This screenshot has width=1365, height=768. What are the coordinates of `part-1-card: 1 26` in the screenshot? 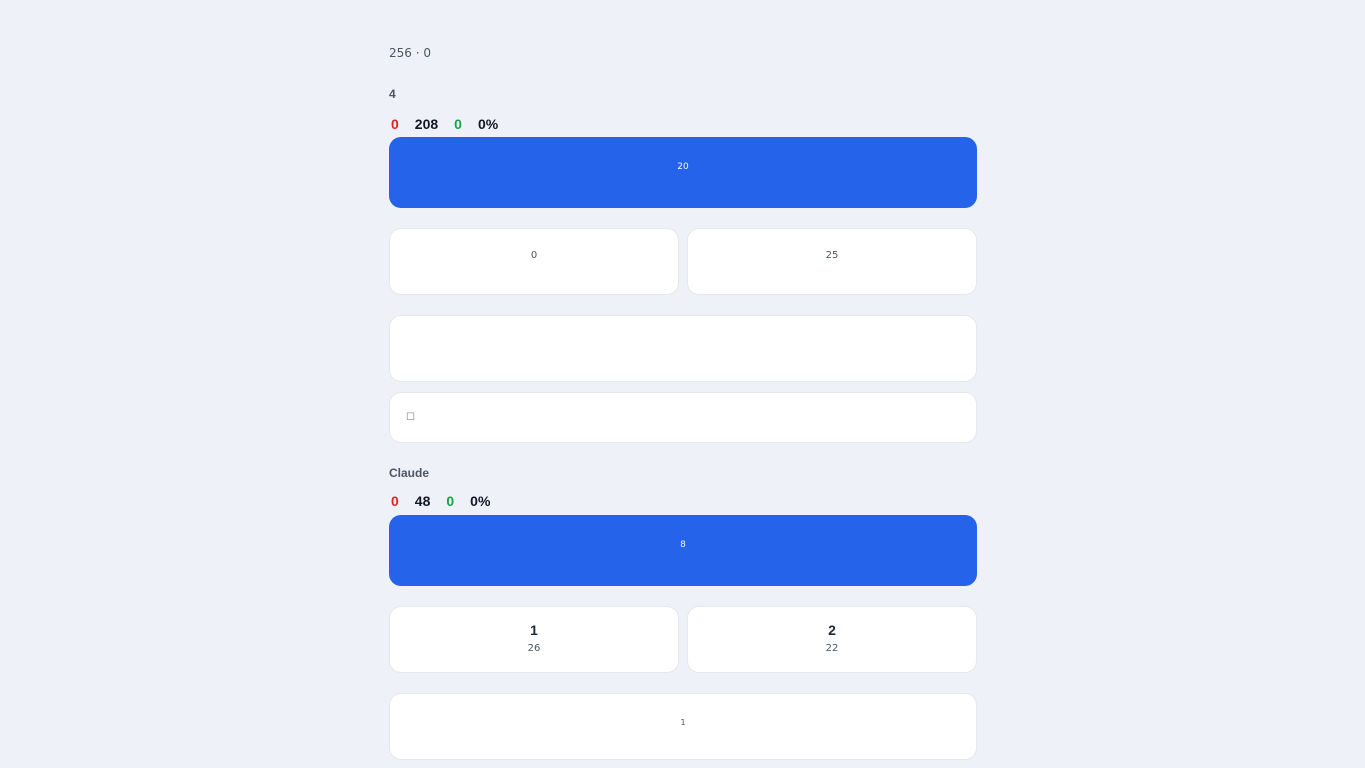 It's located at (534, 639).